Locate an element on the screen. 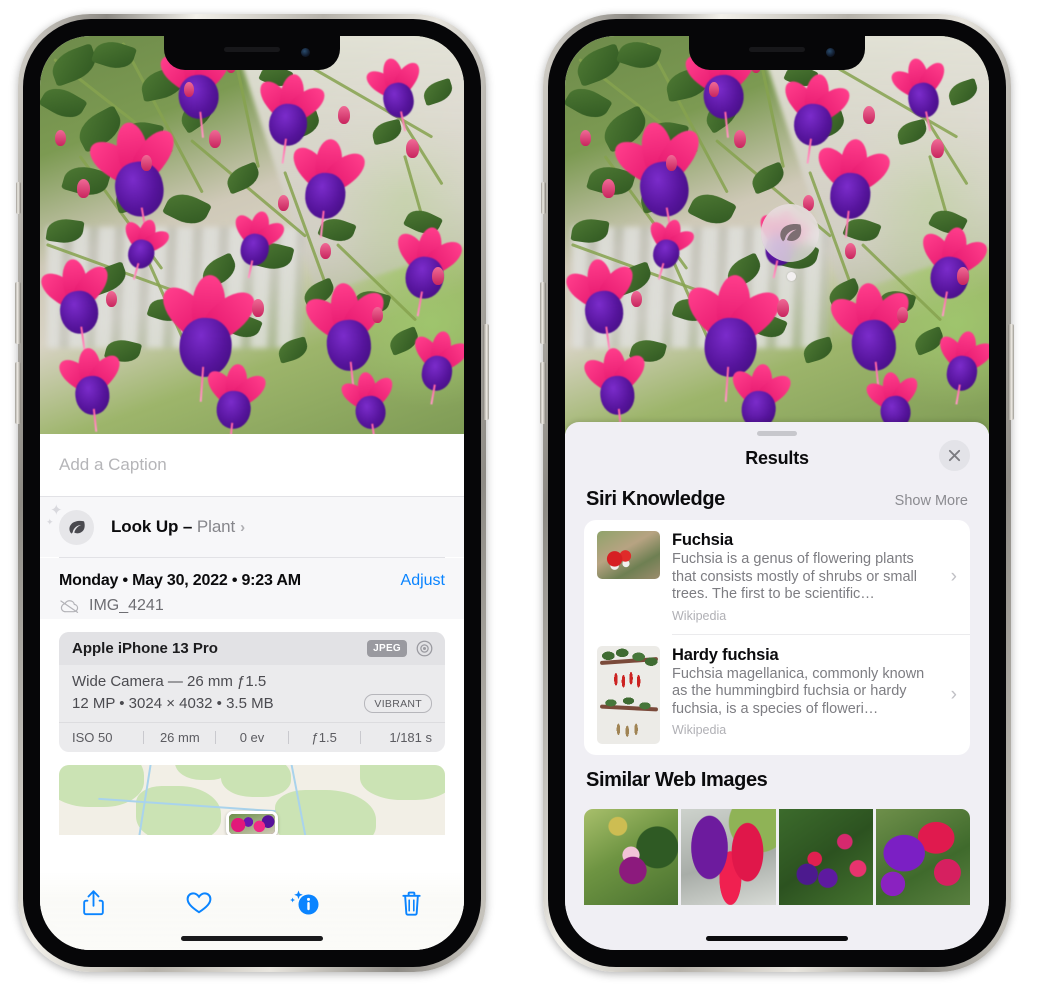 Image resolution: width=1055 pixels, height=985 pixels. icloud-slash-icon is located at coordinates (69, 606).